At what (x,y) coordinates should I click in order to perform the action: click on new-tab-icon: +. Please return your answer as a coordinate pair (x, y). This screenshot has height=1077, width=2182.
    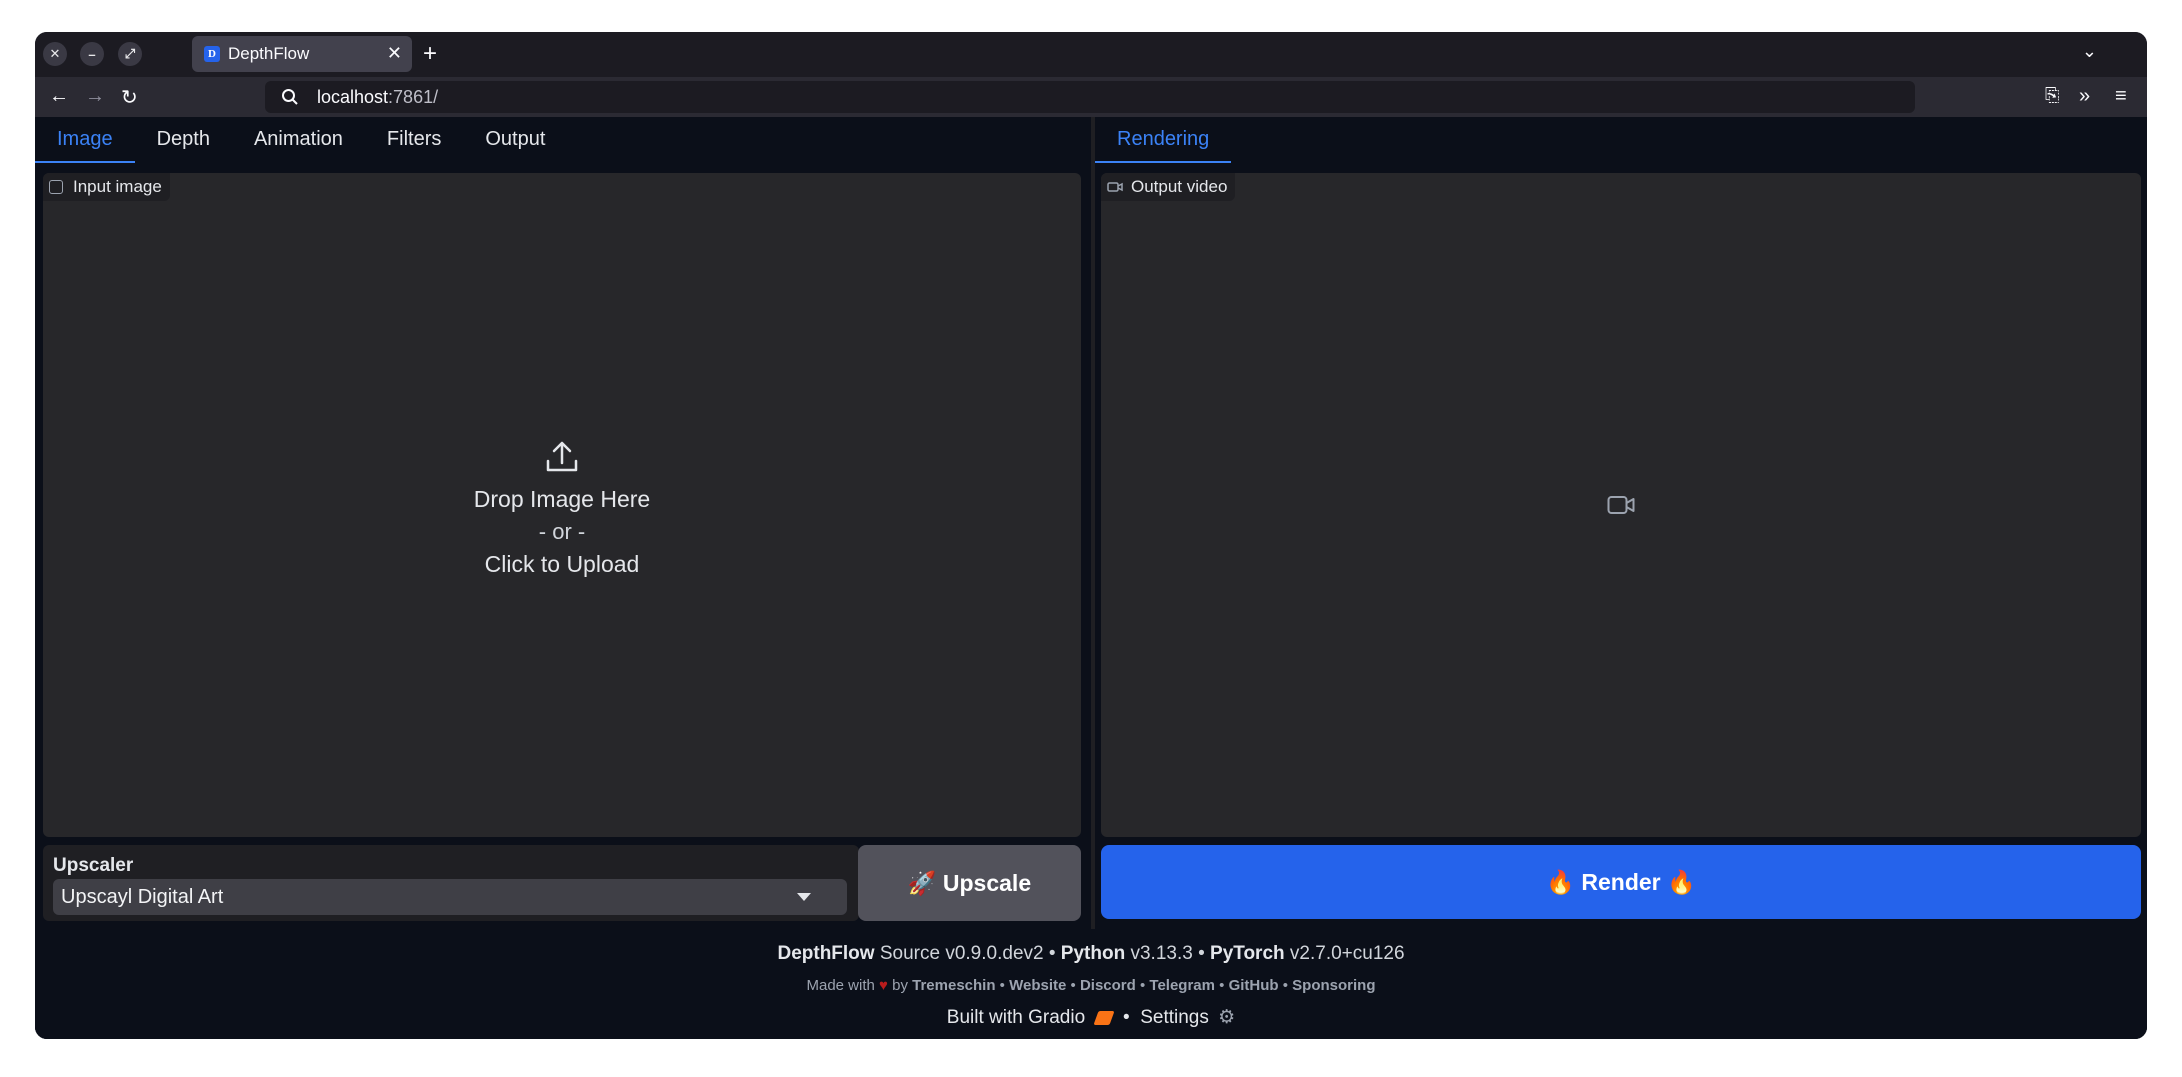
    Looking at the image, I should click on (430, 54).